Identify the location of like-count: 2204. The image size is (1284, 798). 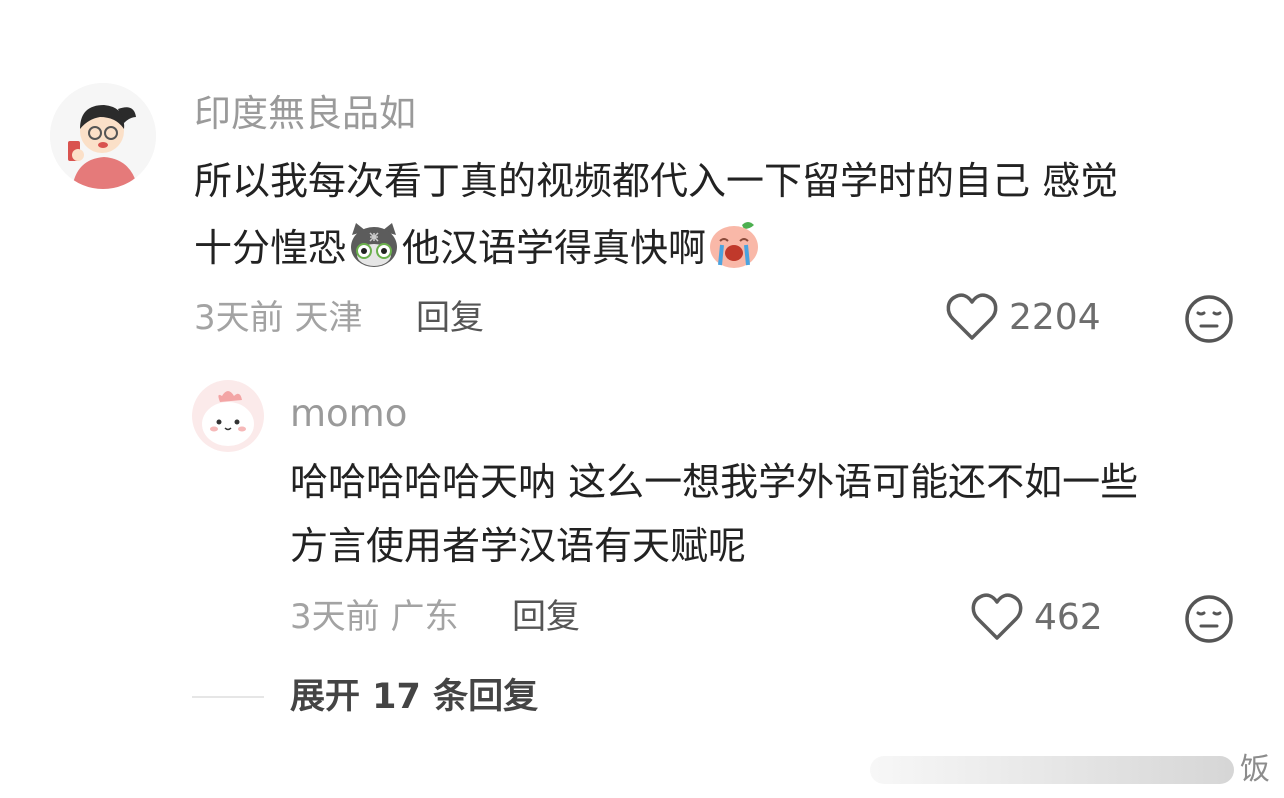
(1055, 317).